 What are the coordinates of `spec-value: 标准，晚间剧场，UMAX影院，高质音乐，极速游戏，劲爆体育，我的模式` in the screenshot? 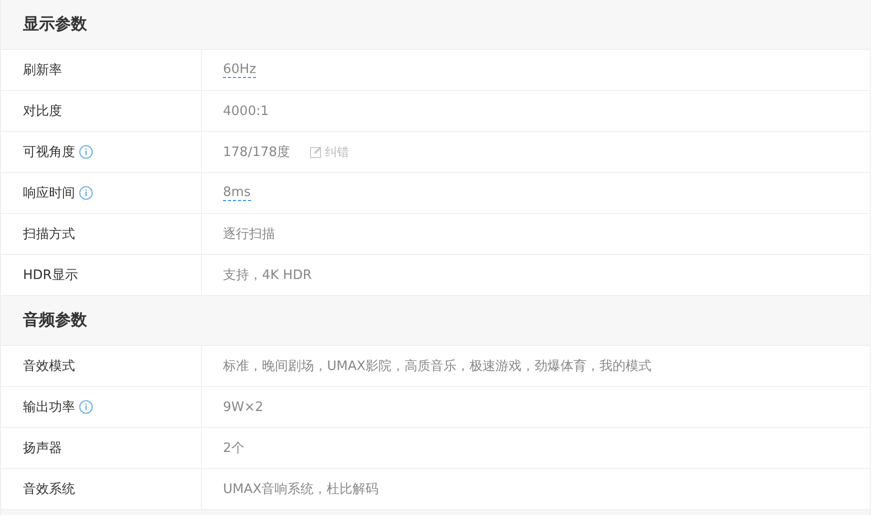 It's located at (437, 366).